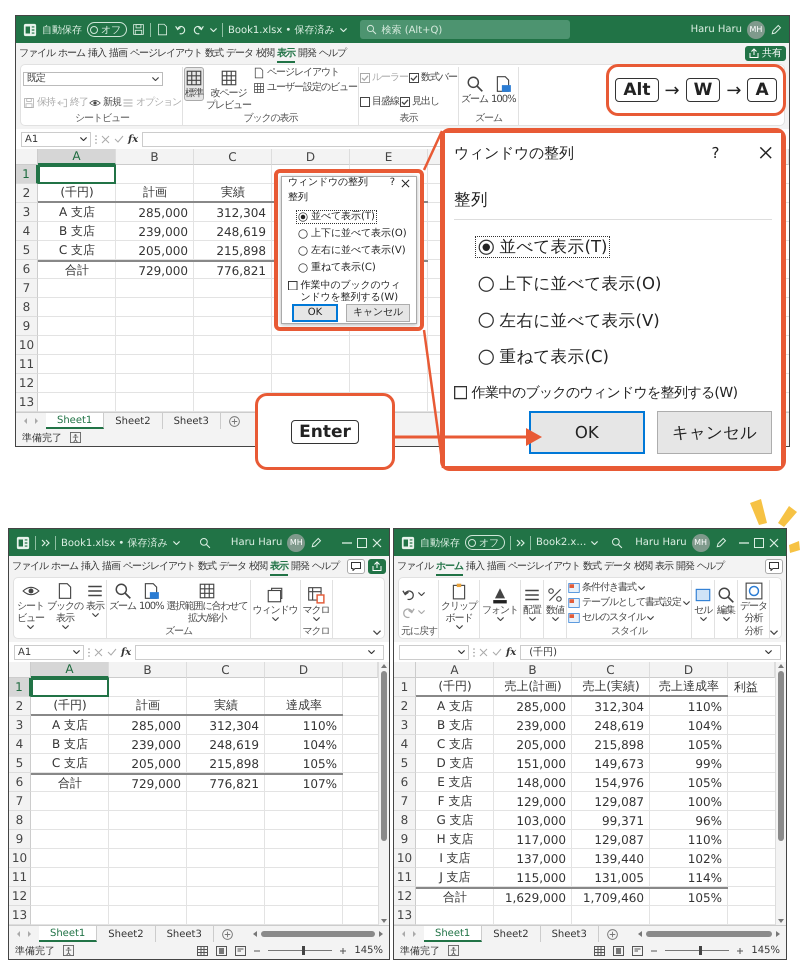 This screenshot has width=800, height=967. What do you see at coordinates (198, 29) in the screenshot?
I see `redo-icon` at bounding box center [198, 29].